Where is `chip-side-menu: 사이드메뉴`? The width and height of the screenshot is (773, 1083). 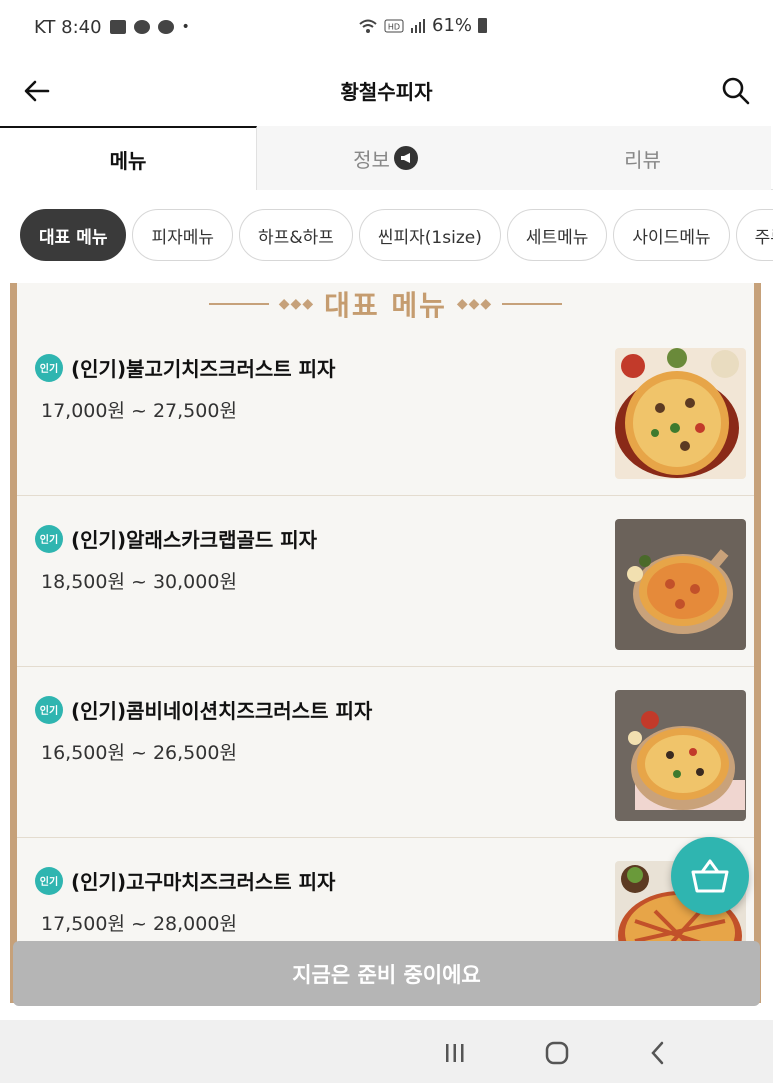 chip-side-menu: 사이드메뉴 is located at coordinates (671, 235).